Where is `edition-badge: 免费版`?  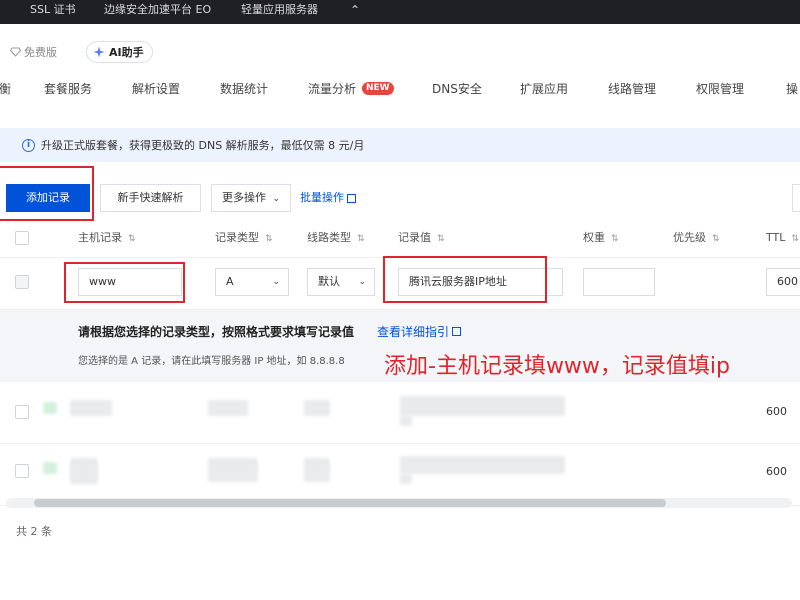 edition-badge: 免费版 is located at coordinates (34, 52).